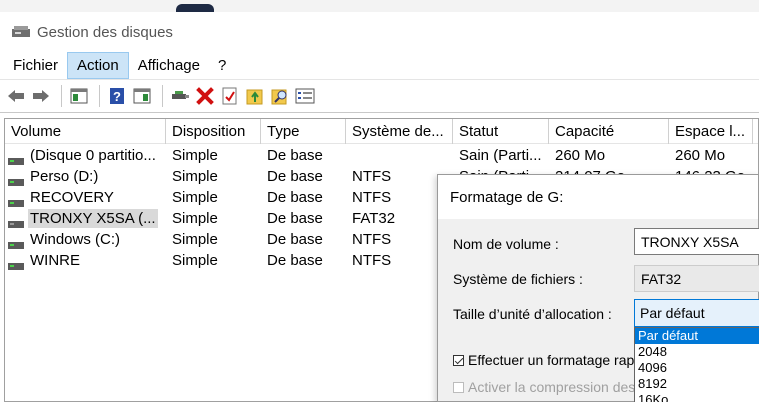 The image size is (759, 402). Describe the element at coordinates (72, 197) in the screenshot. I see `volume-name: RECOVERY` at that location.